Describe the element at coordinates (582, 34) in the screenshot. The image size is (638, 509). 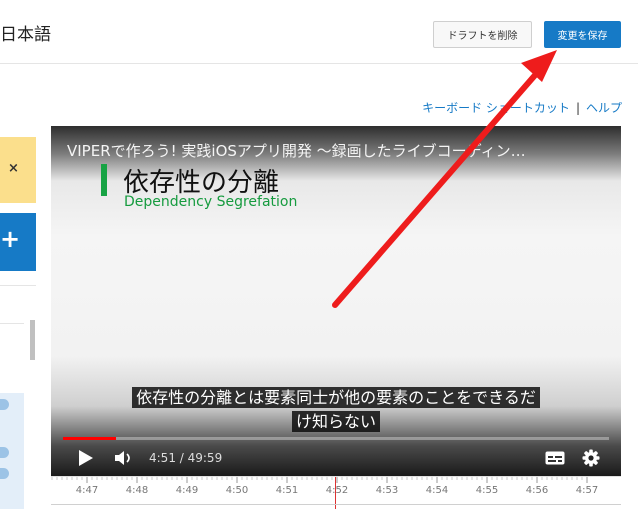
I see `save-changes-button: 変更を保存` at that location.